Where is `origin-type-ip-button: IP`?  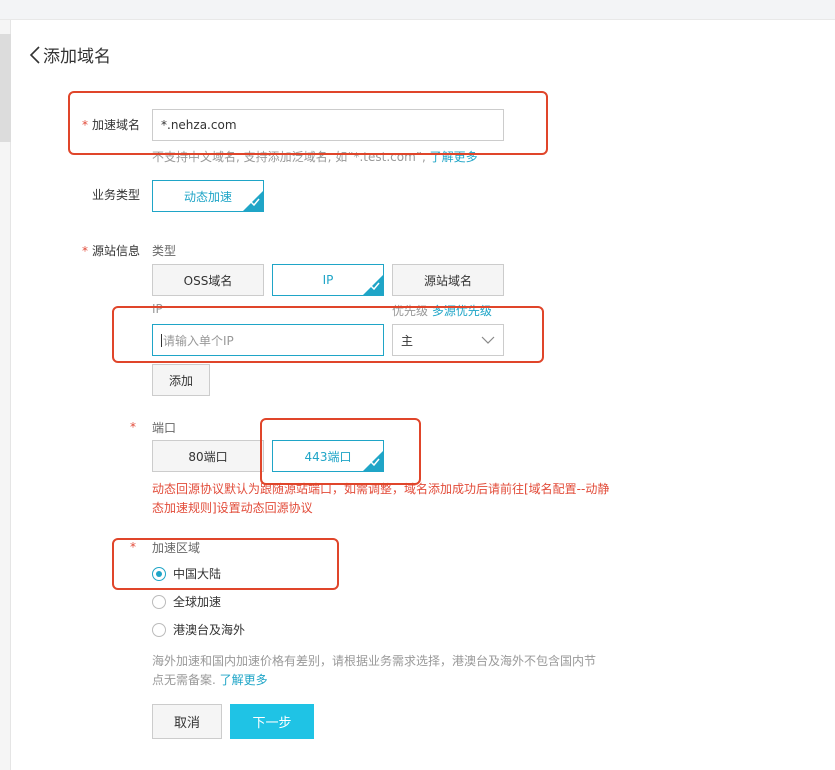 origin-type-ip-button: IP is located at coordinates (328, 280).